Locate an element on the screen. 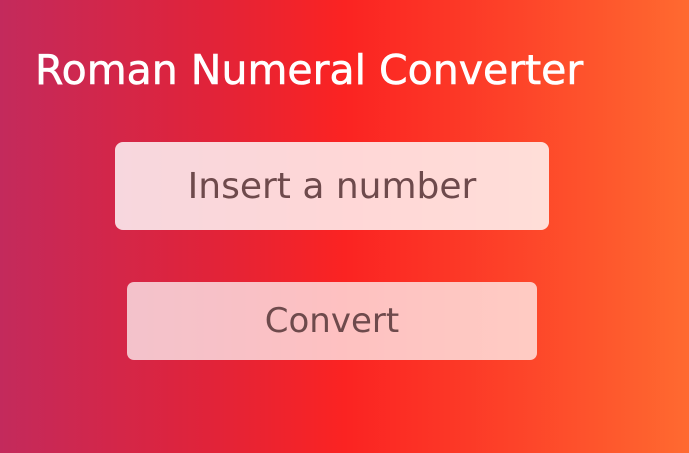 This screenshot has height=453, width=689. number-input is located at coordinates (332, 186).